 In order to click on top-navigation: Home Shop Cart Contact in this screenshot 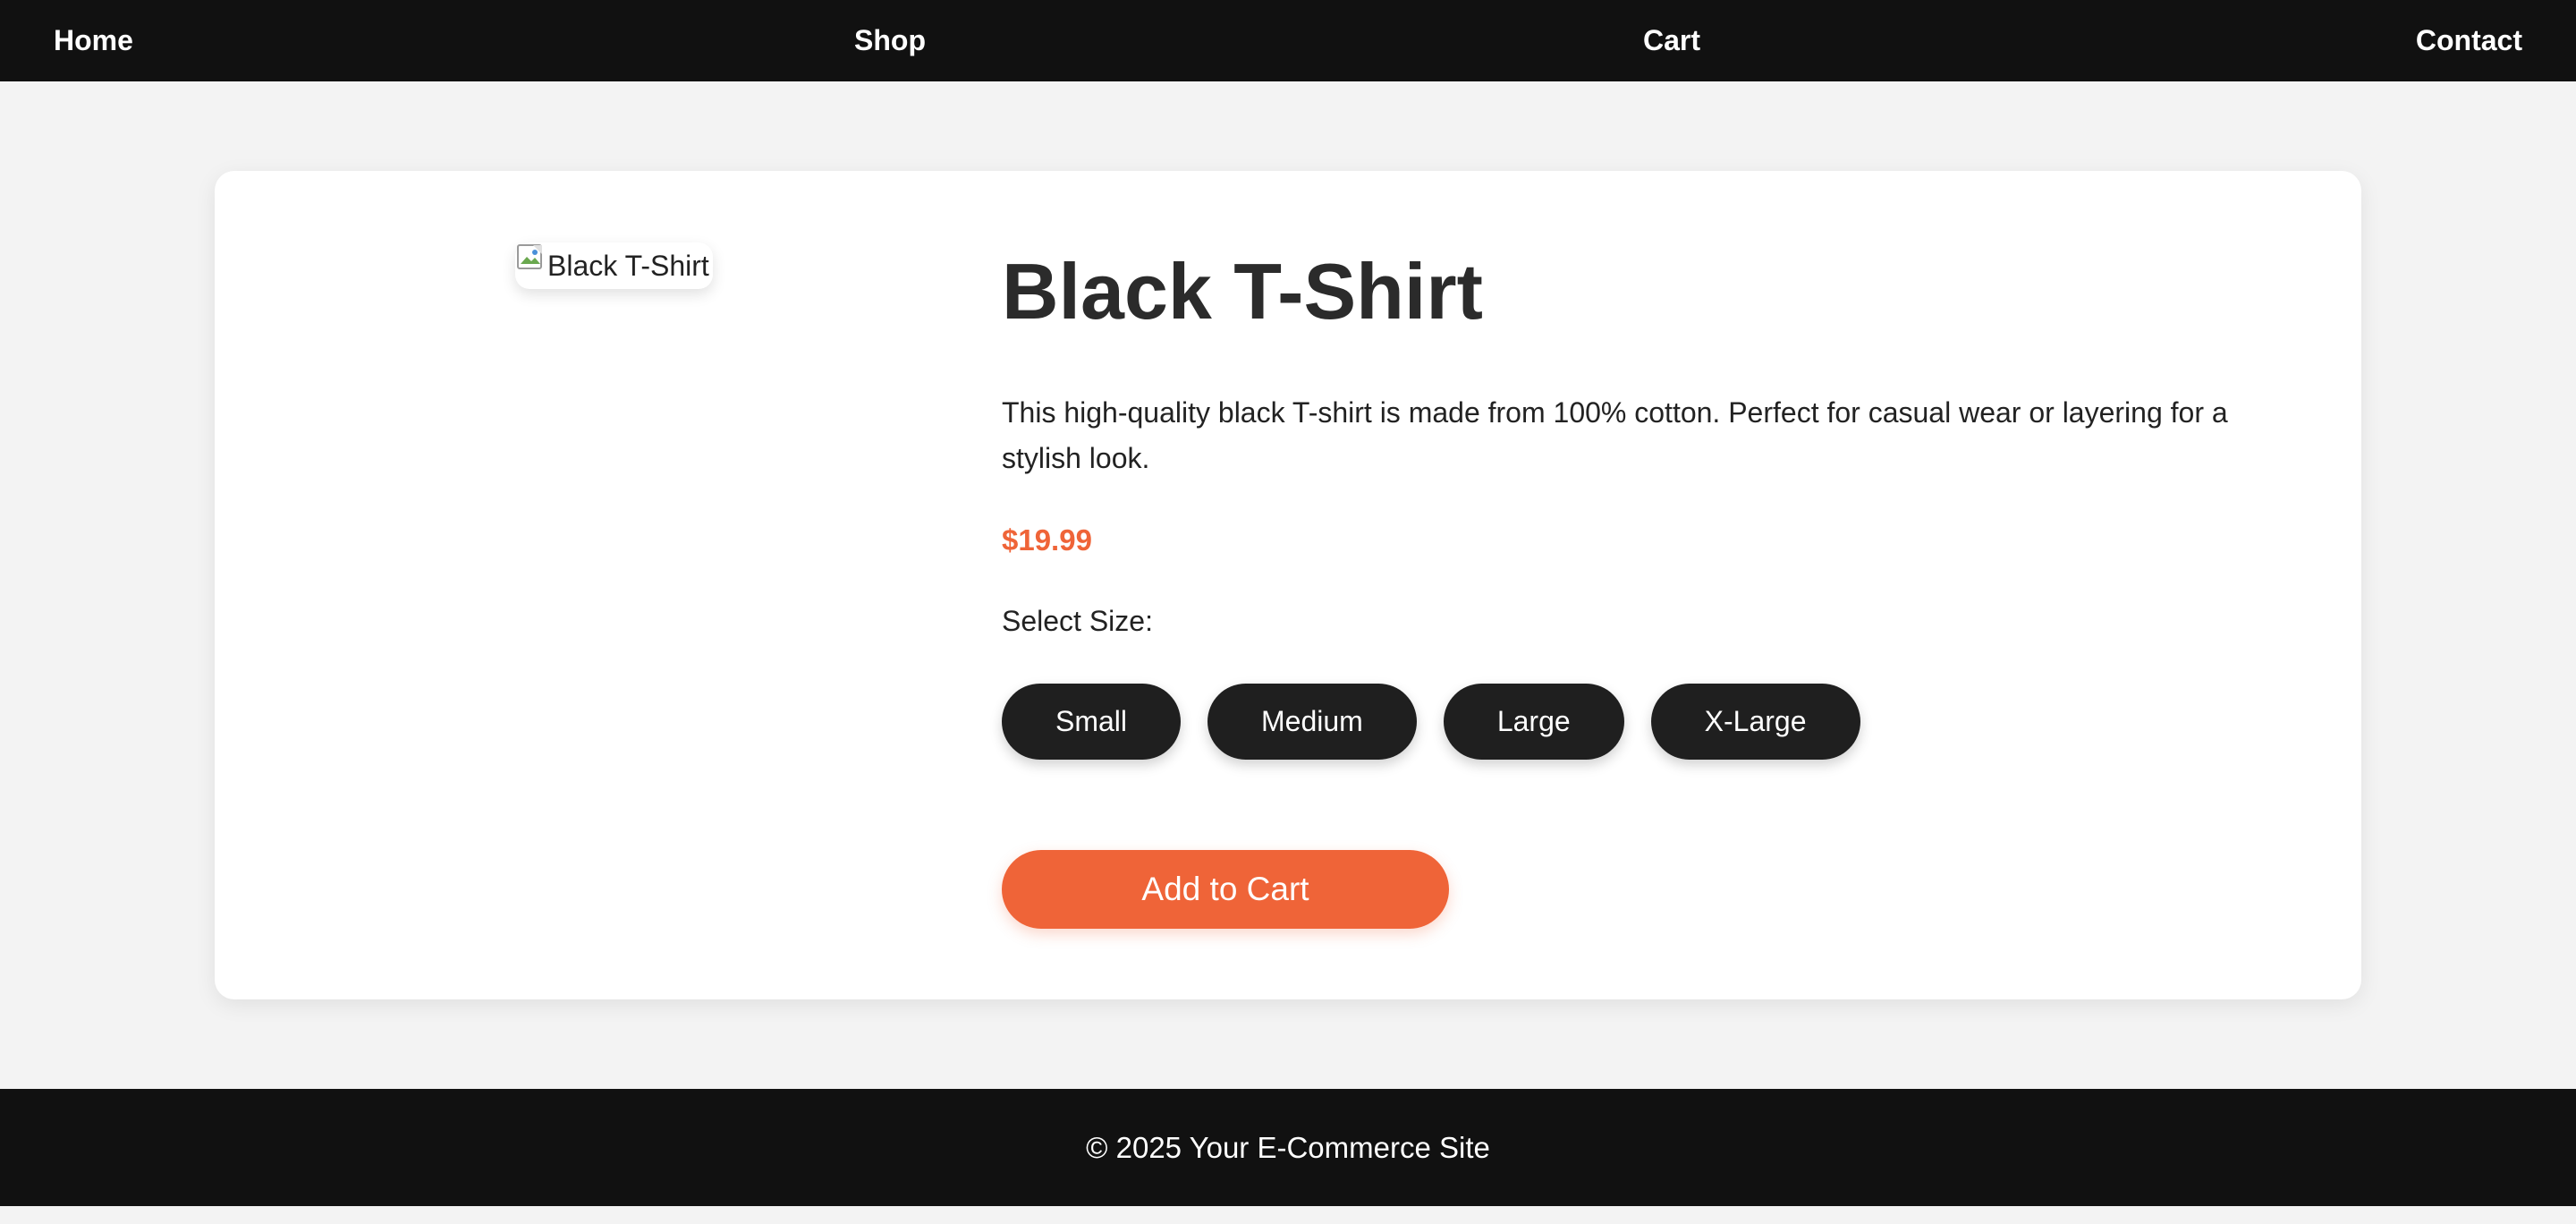, I will do `click(1288, 40)`.